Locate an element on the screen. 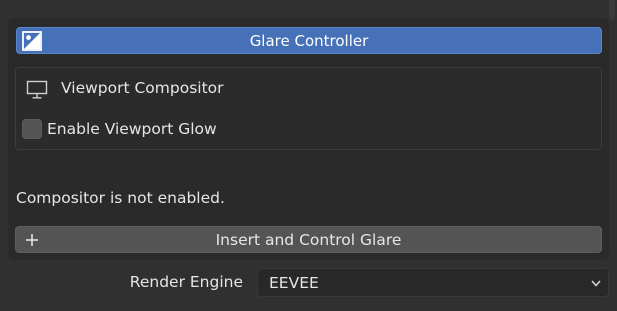 This screenshot has width=617, height=311. insert-and-control-glare-button: Insert and Control Glare is located at coordinates (308, 239).